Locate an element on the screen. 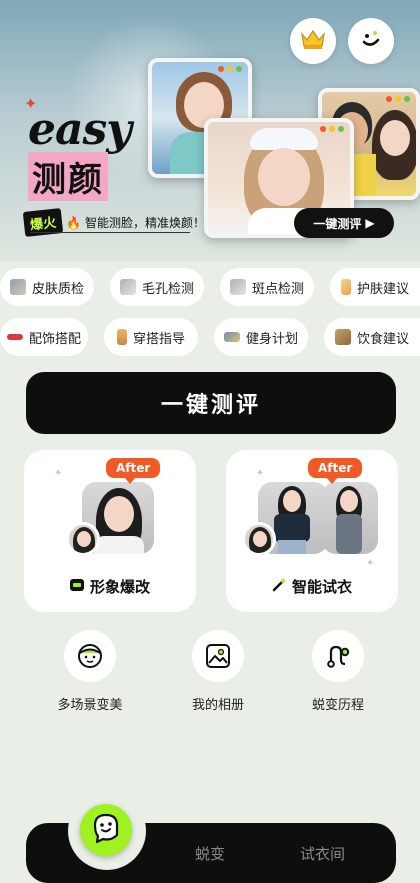  skincare-advice-icon is located at coordinates (345, 287).